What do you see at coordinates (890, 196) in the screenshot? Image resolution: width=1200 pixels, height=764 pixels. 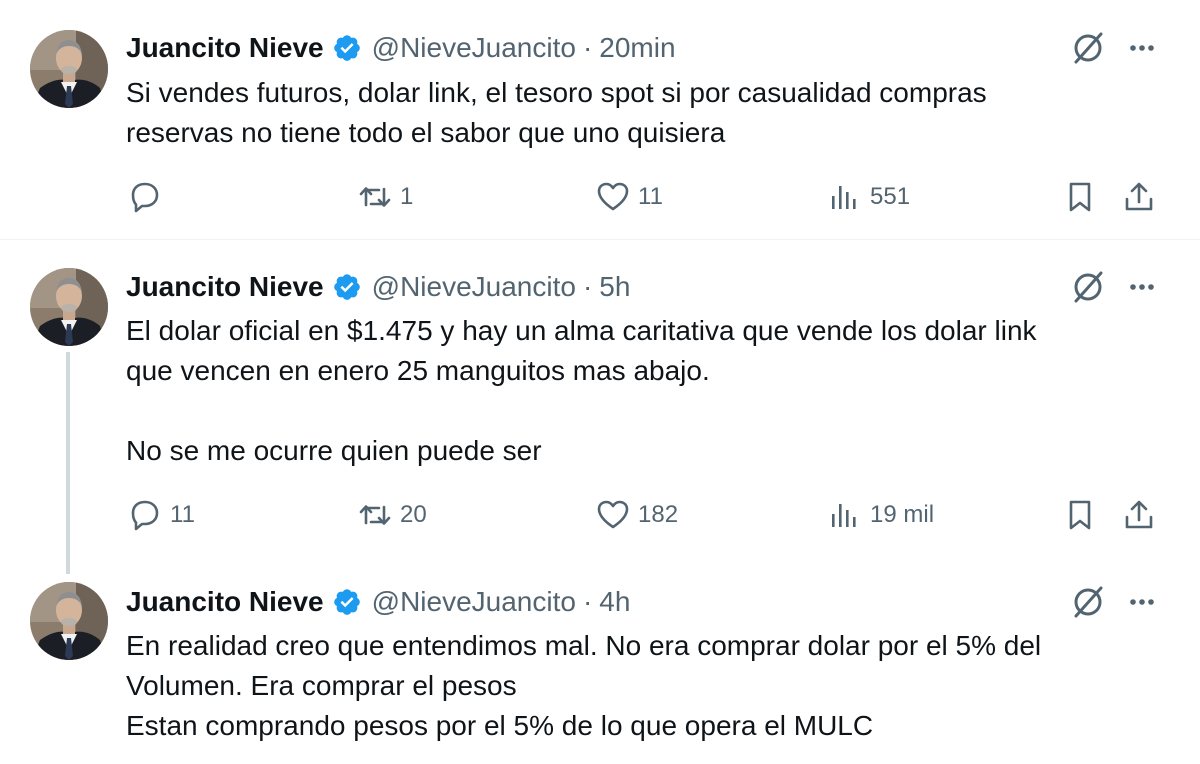 I see `views-count: 551` at bounding box center [890, 196].